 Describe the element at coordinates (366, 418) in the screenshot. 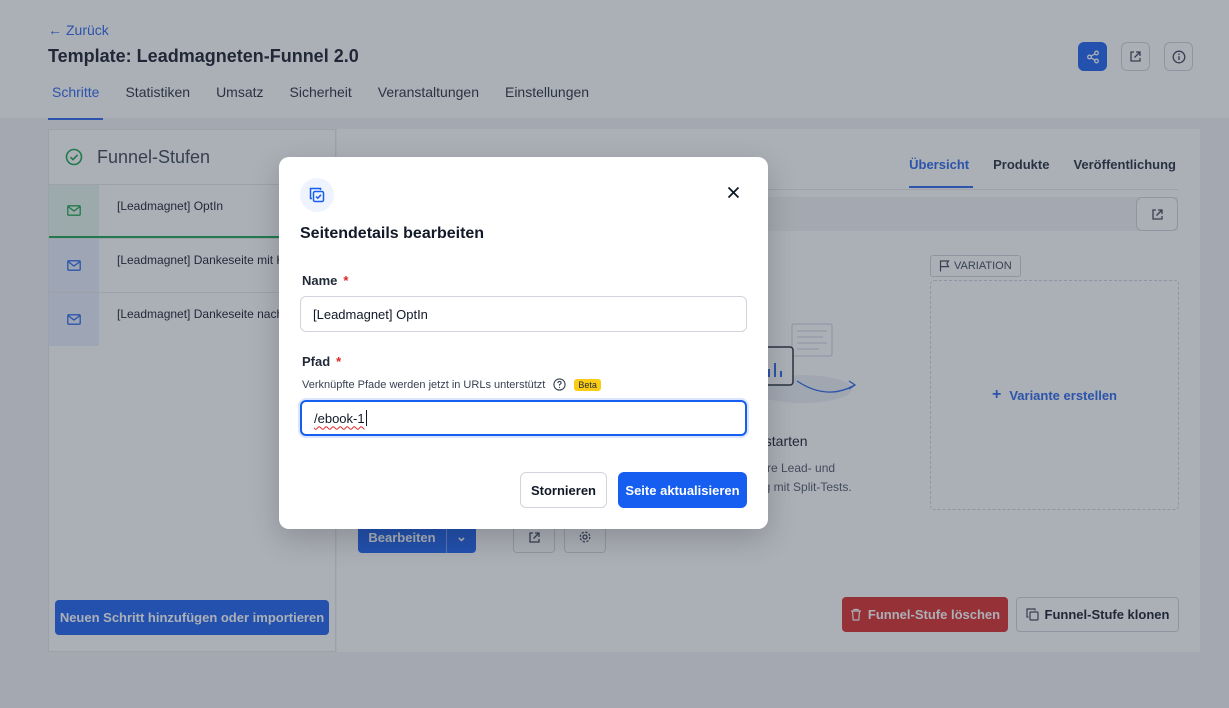

I see `text-caret` at that location.